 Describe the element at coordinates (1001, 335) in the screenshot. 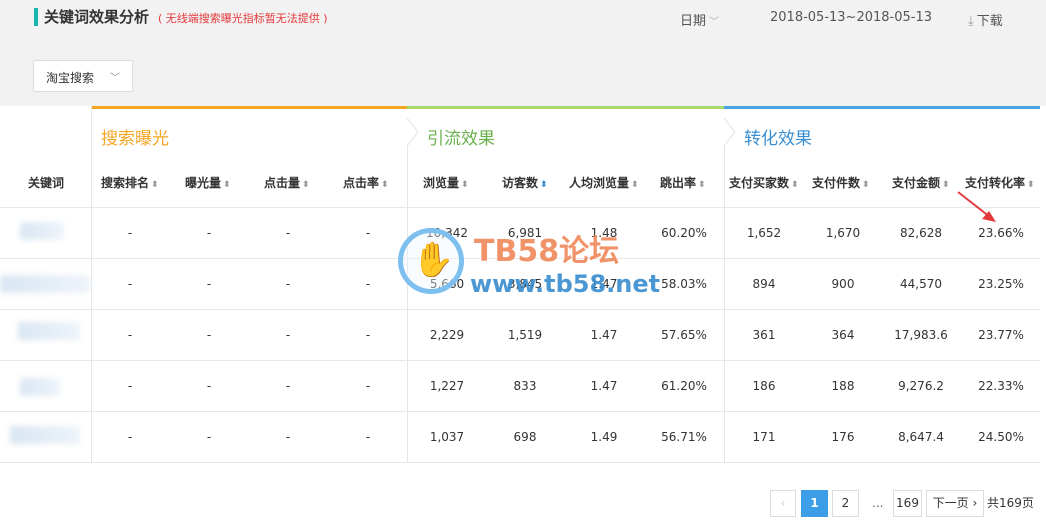

I see `cell-conv-rate: 23.77%` at that location.